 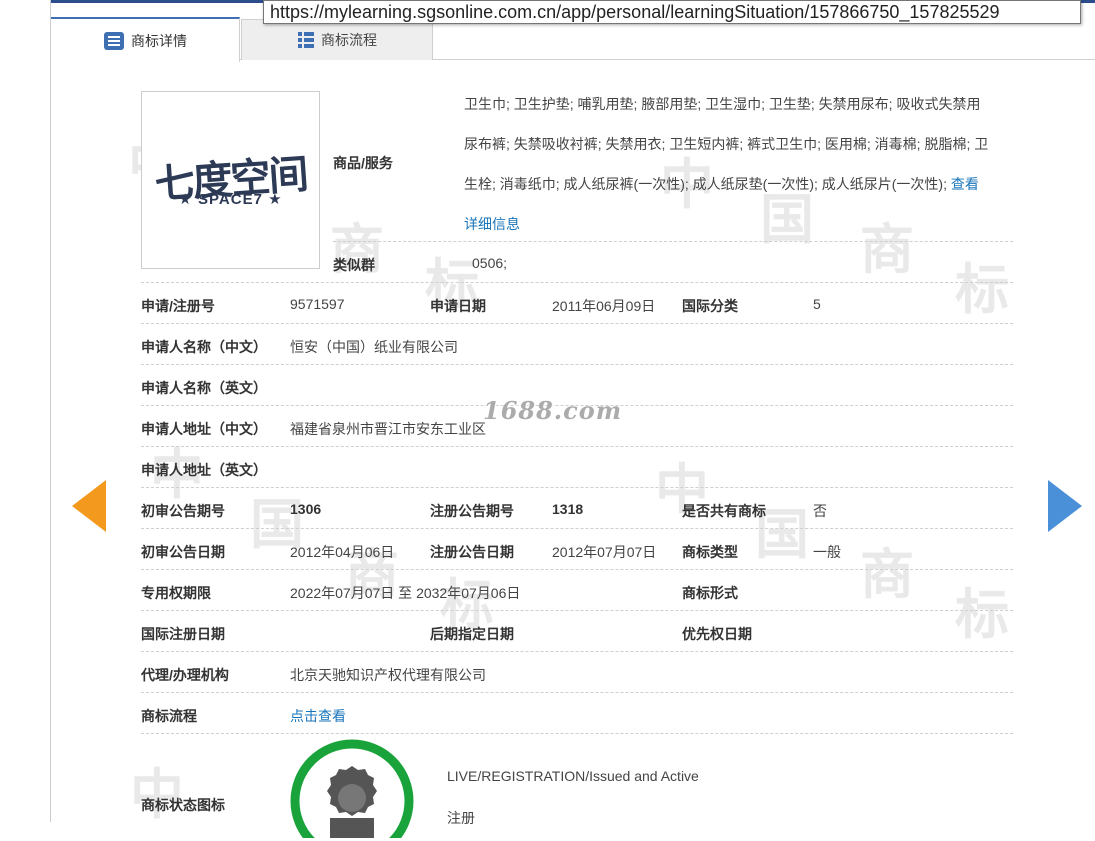 I want to click on application-date-label: 申请日期, so click(x=458, y=306).